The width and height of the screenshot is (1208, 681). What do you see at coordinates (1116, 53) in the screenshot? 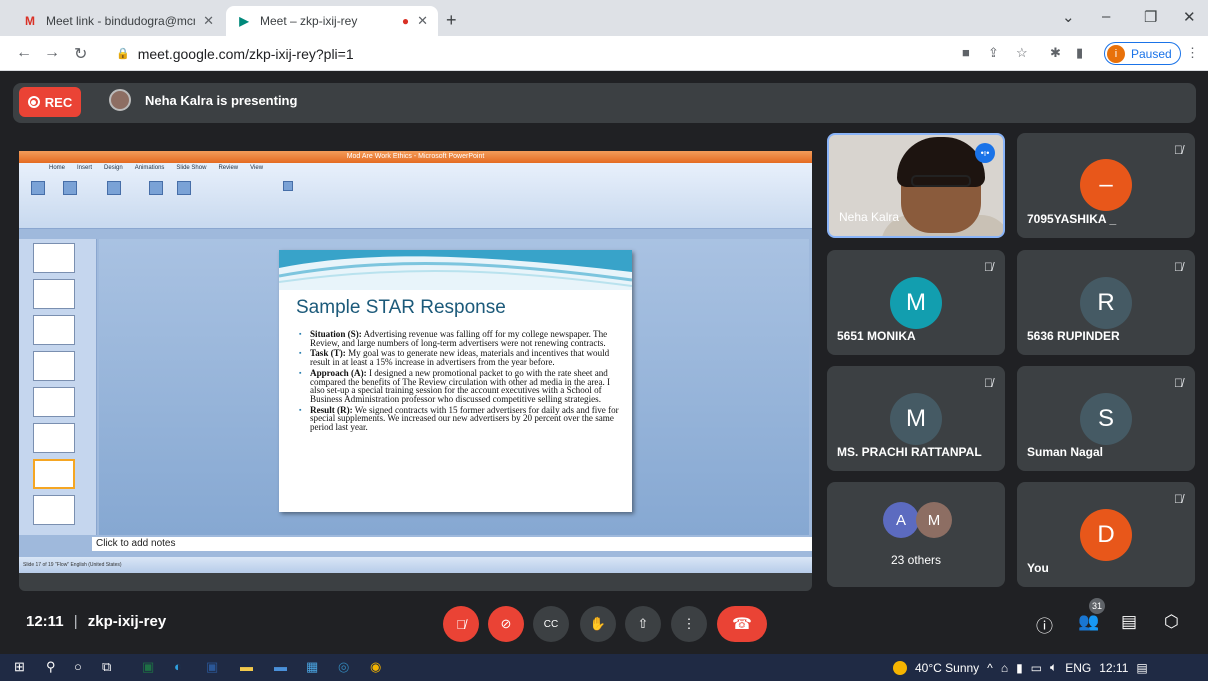
I see `avatar: i` at bounding box center [1116, 53].